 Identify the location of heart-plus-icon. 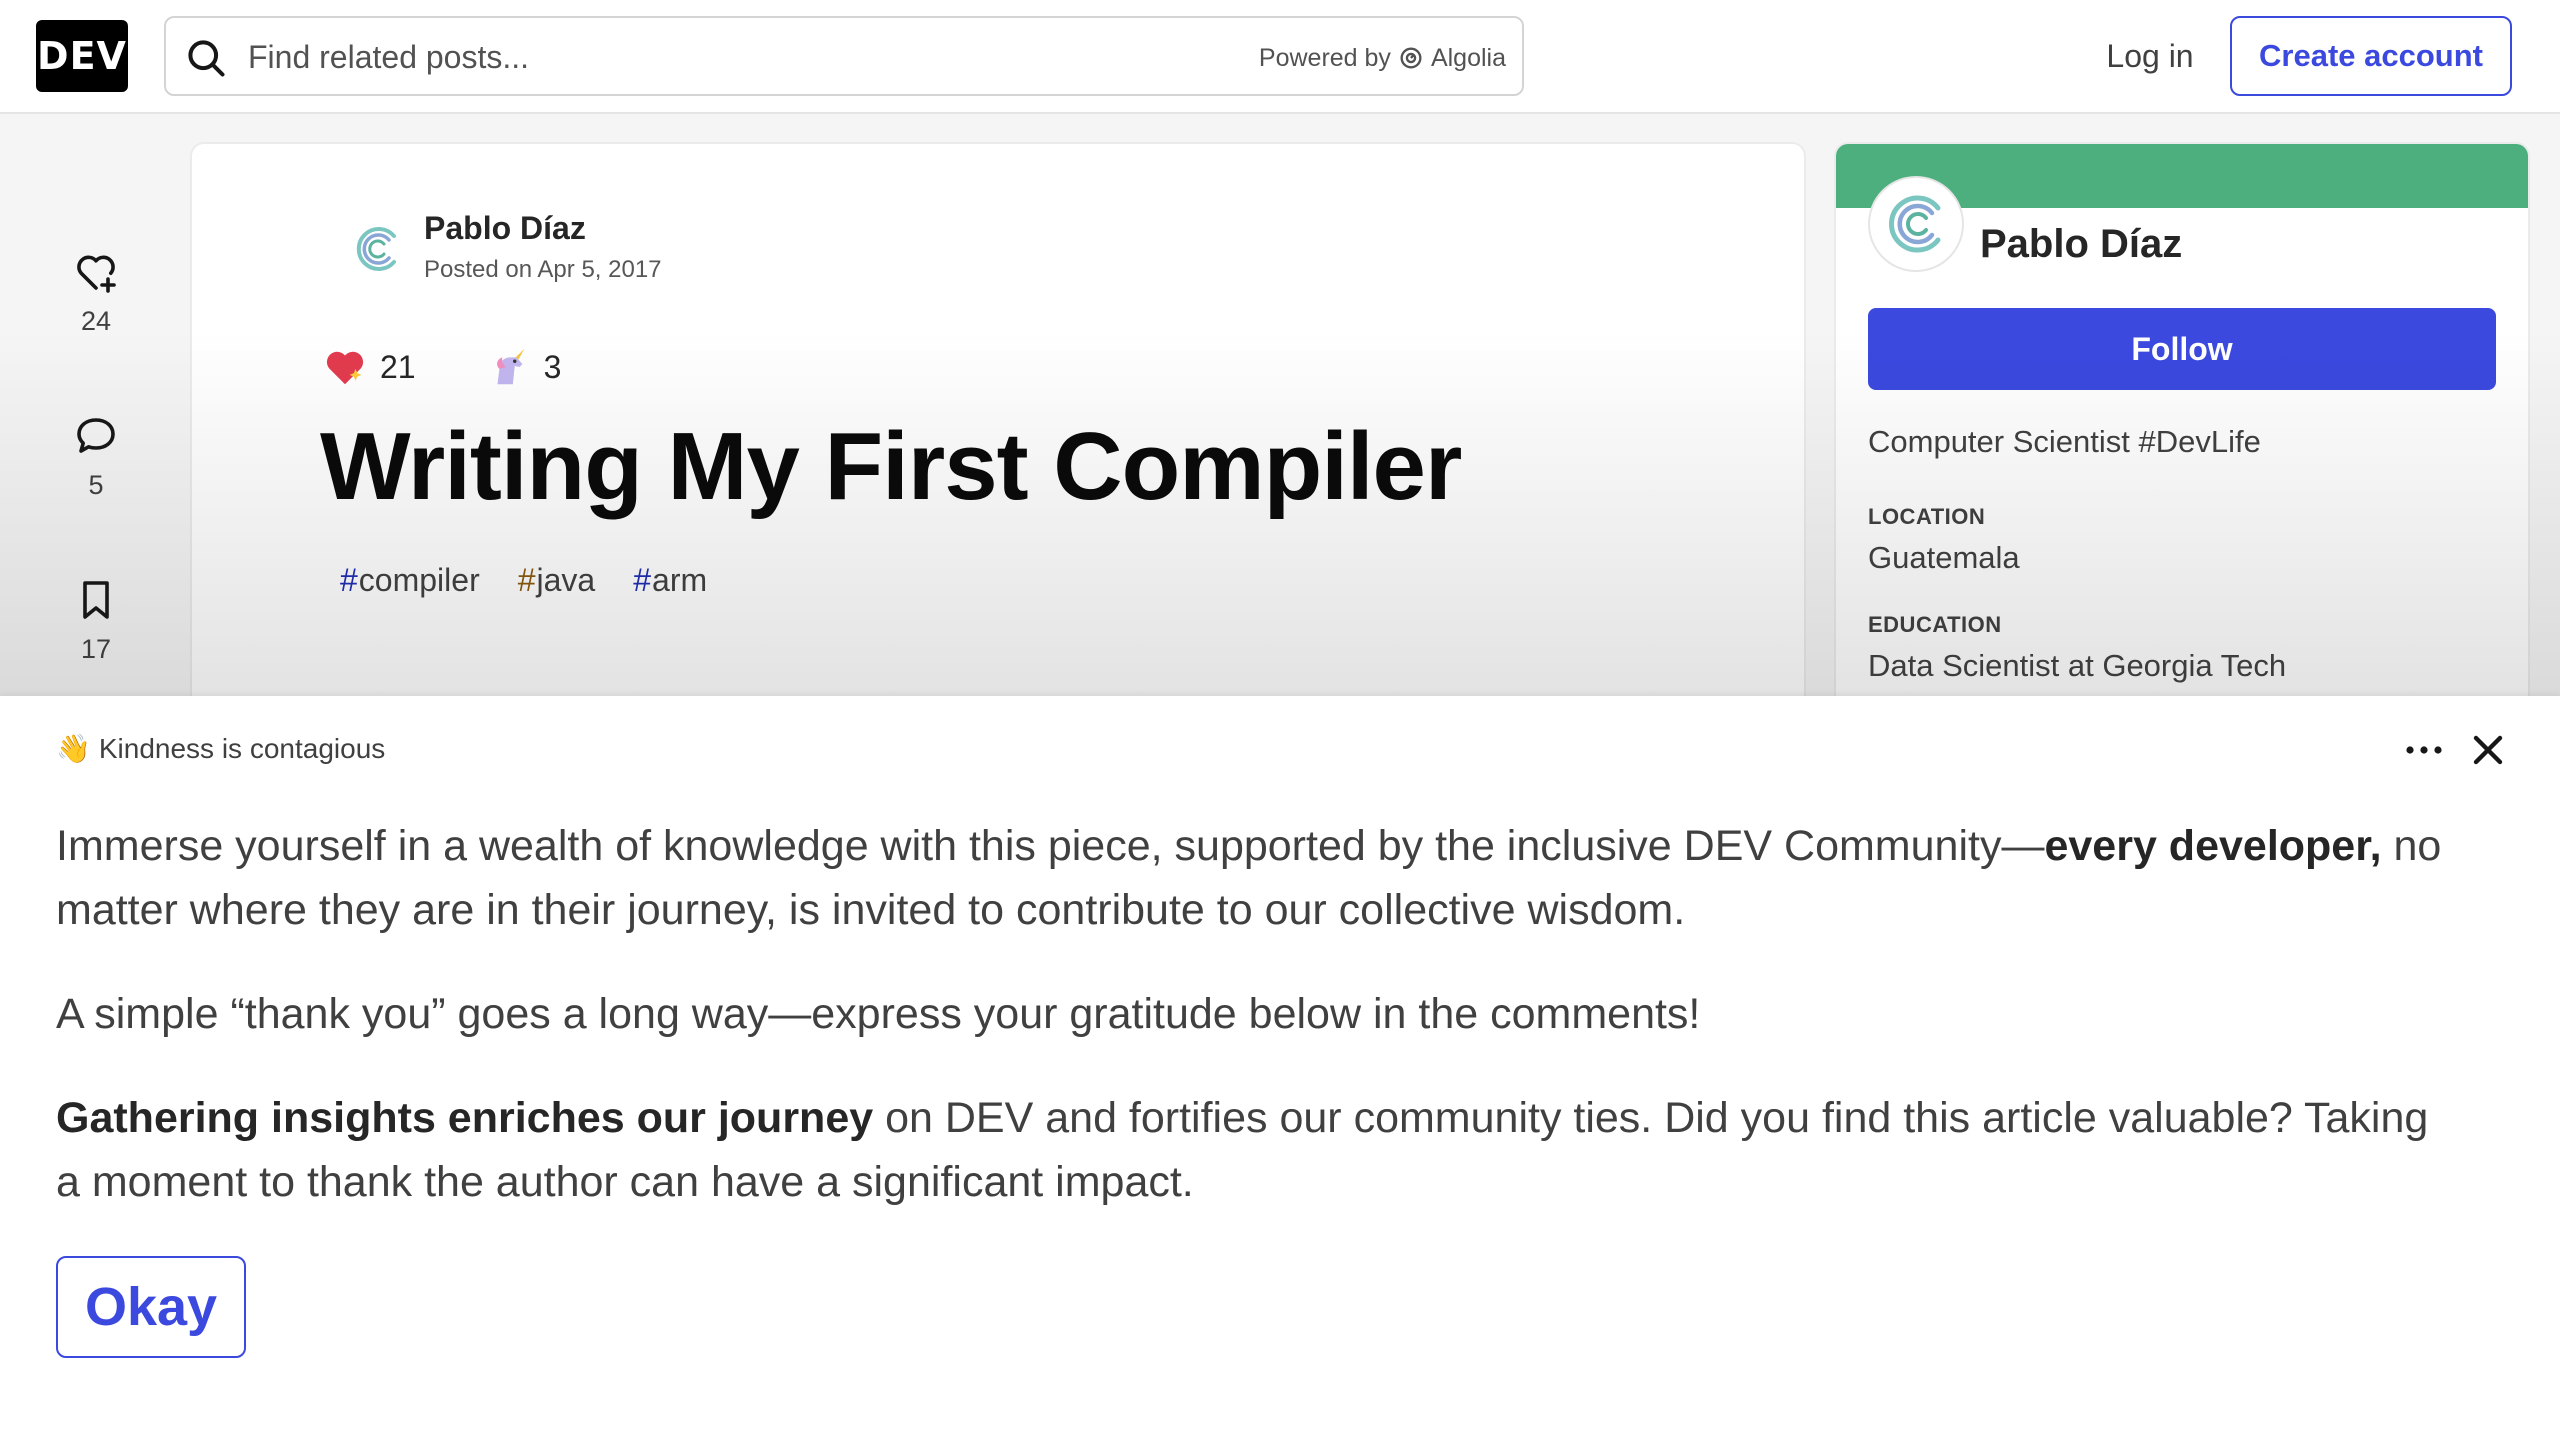
(96, 274).